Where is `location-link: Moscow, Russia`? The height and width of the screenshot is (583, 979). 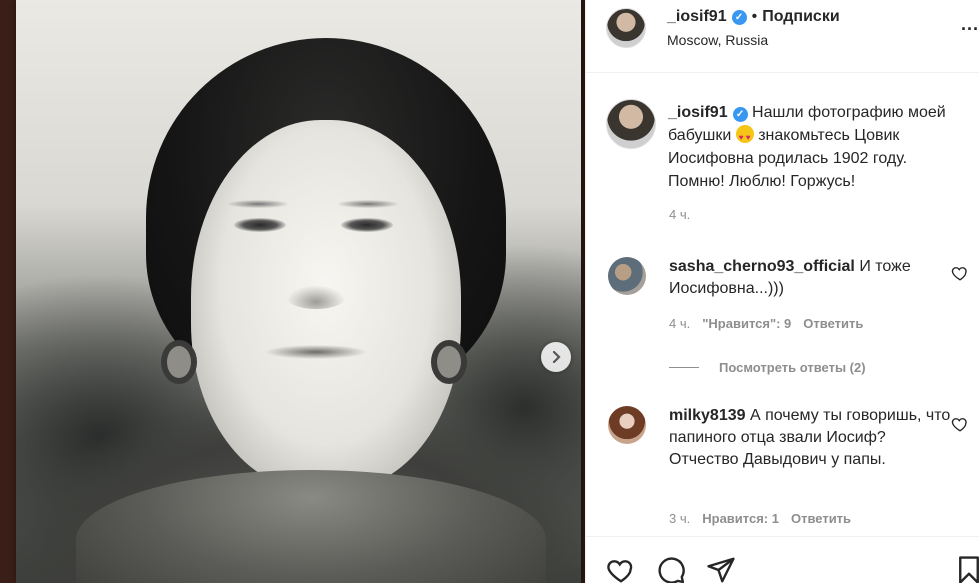 location-link: Moscow, Russia is located at coordinates (717, 40).